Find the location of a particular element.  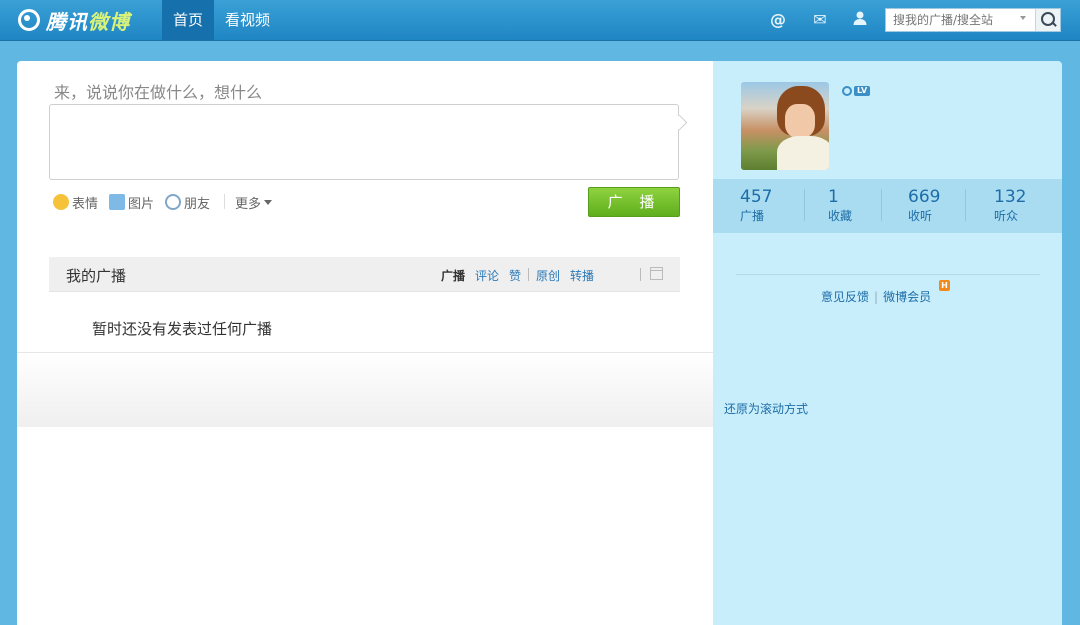

picture-icon is located at coordinates (117, 202).